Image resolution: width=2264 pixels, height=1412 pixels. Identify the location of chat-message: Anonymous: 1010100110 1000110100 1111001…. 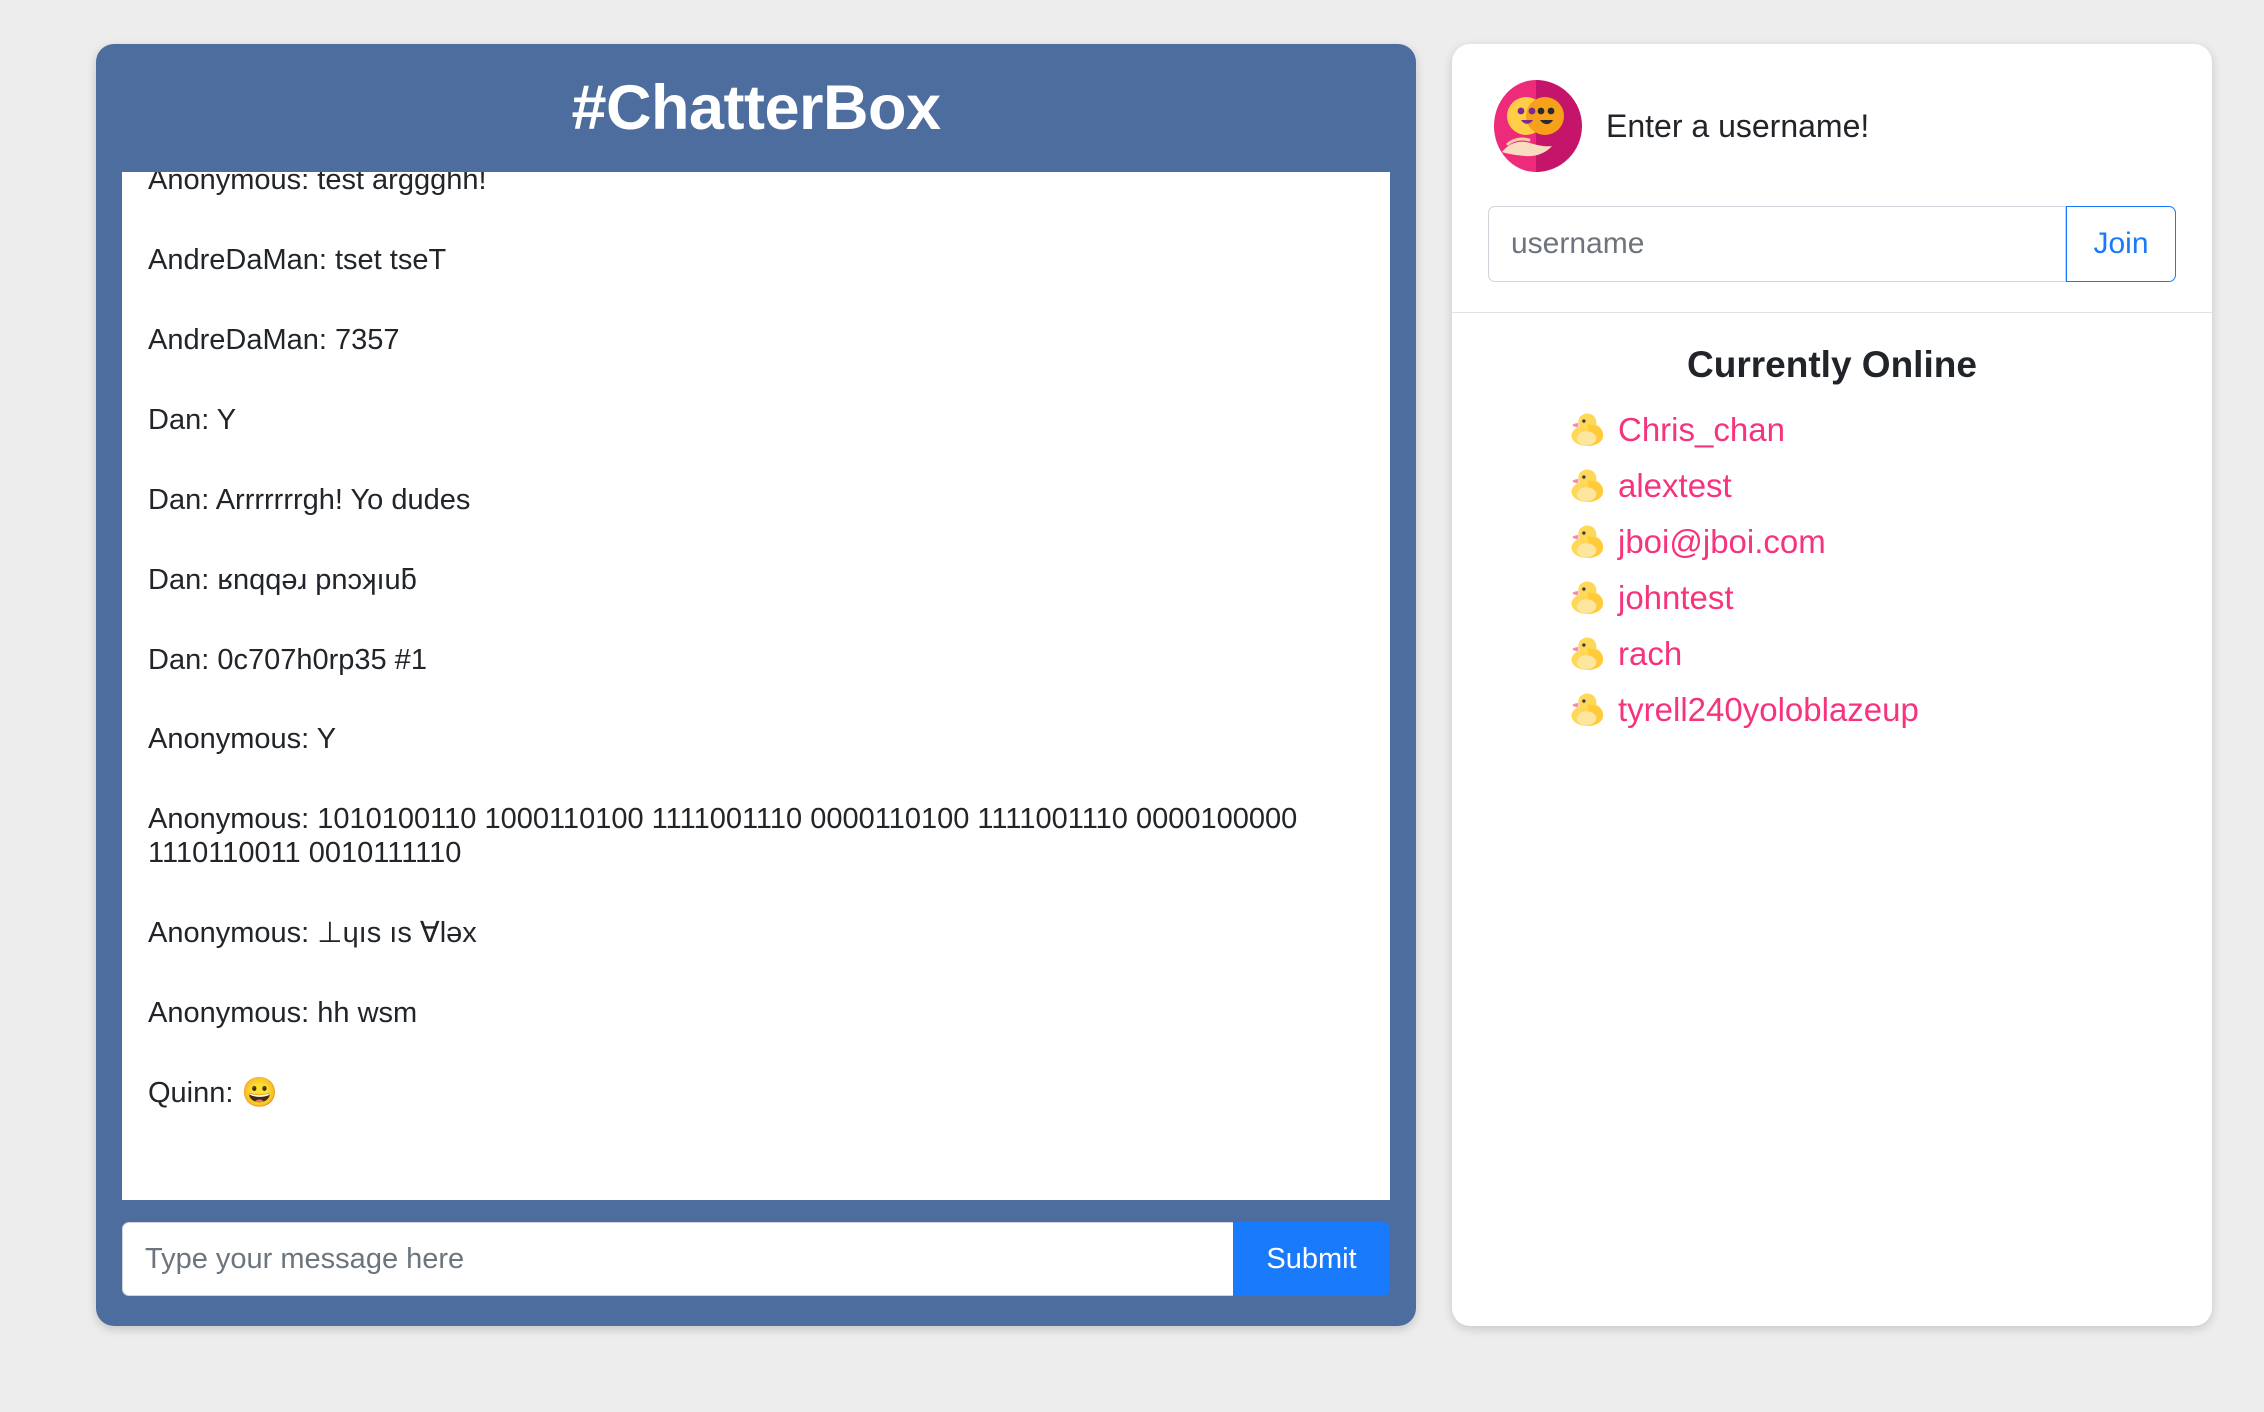
(723, 836).